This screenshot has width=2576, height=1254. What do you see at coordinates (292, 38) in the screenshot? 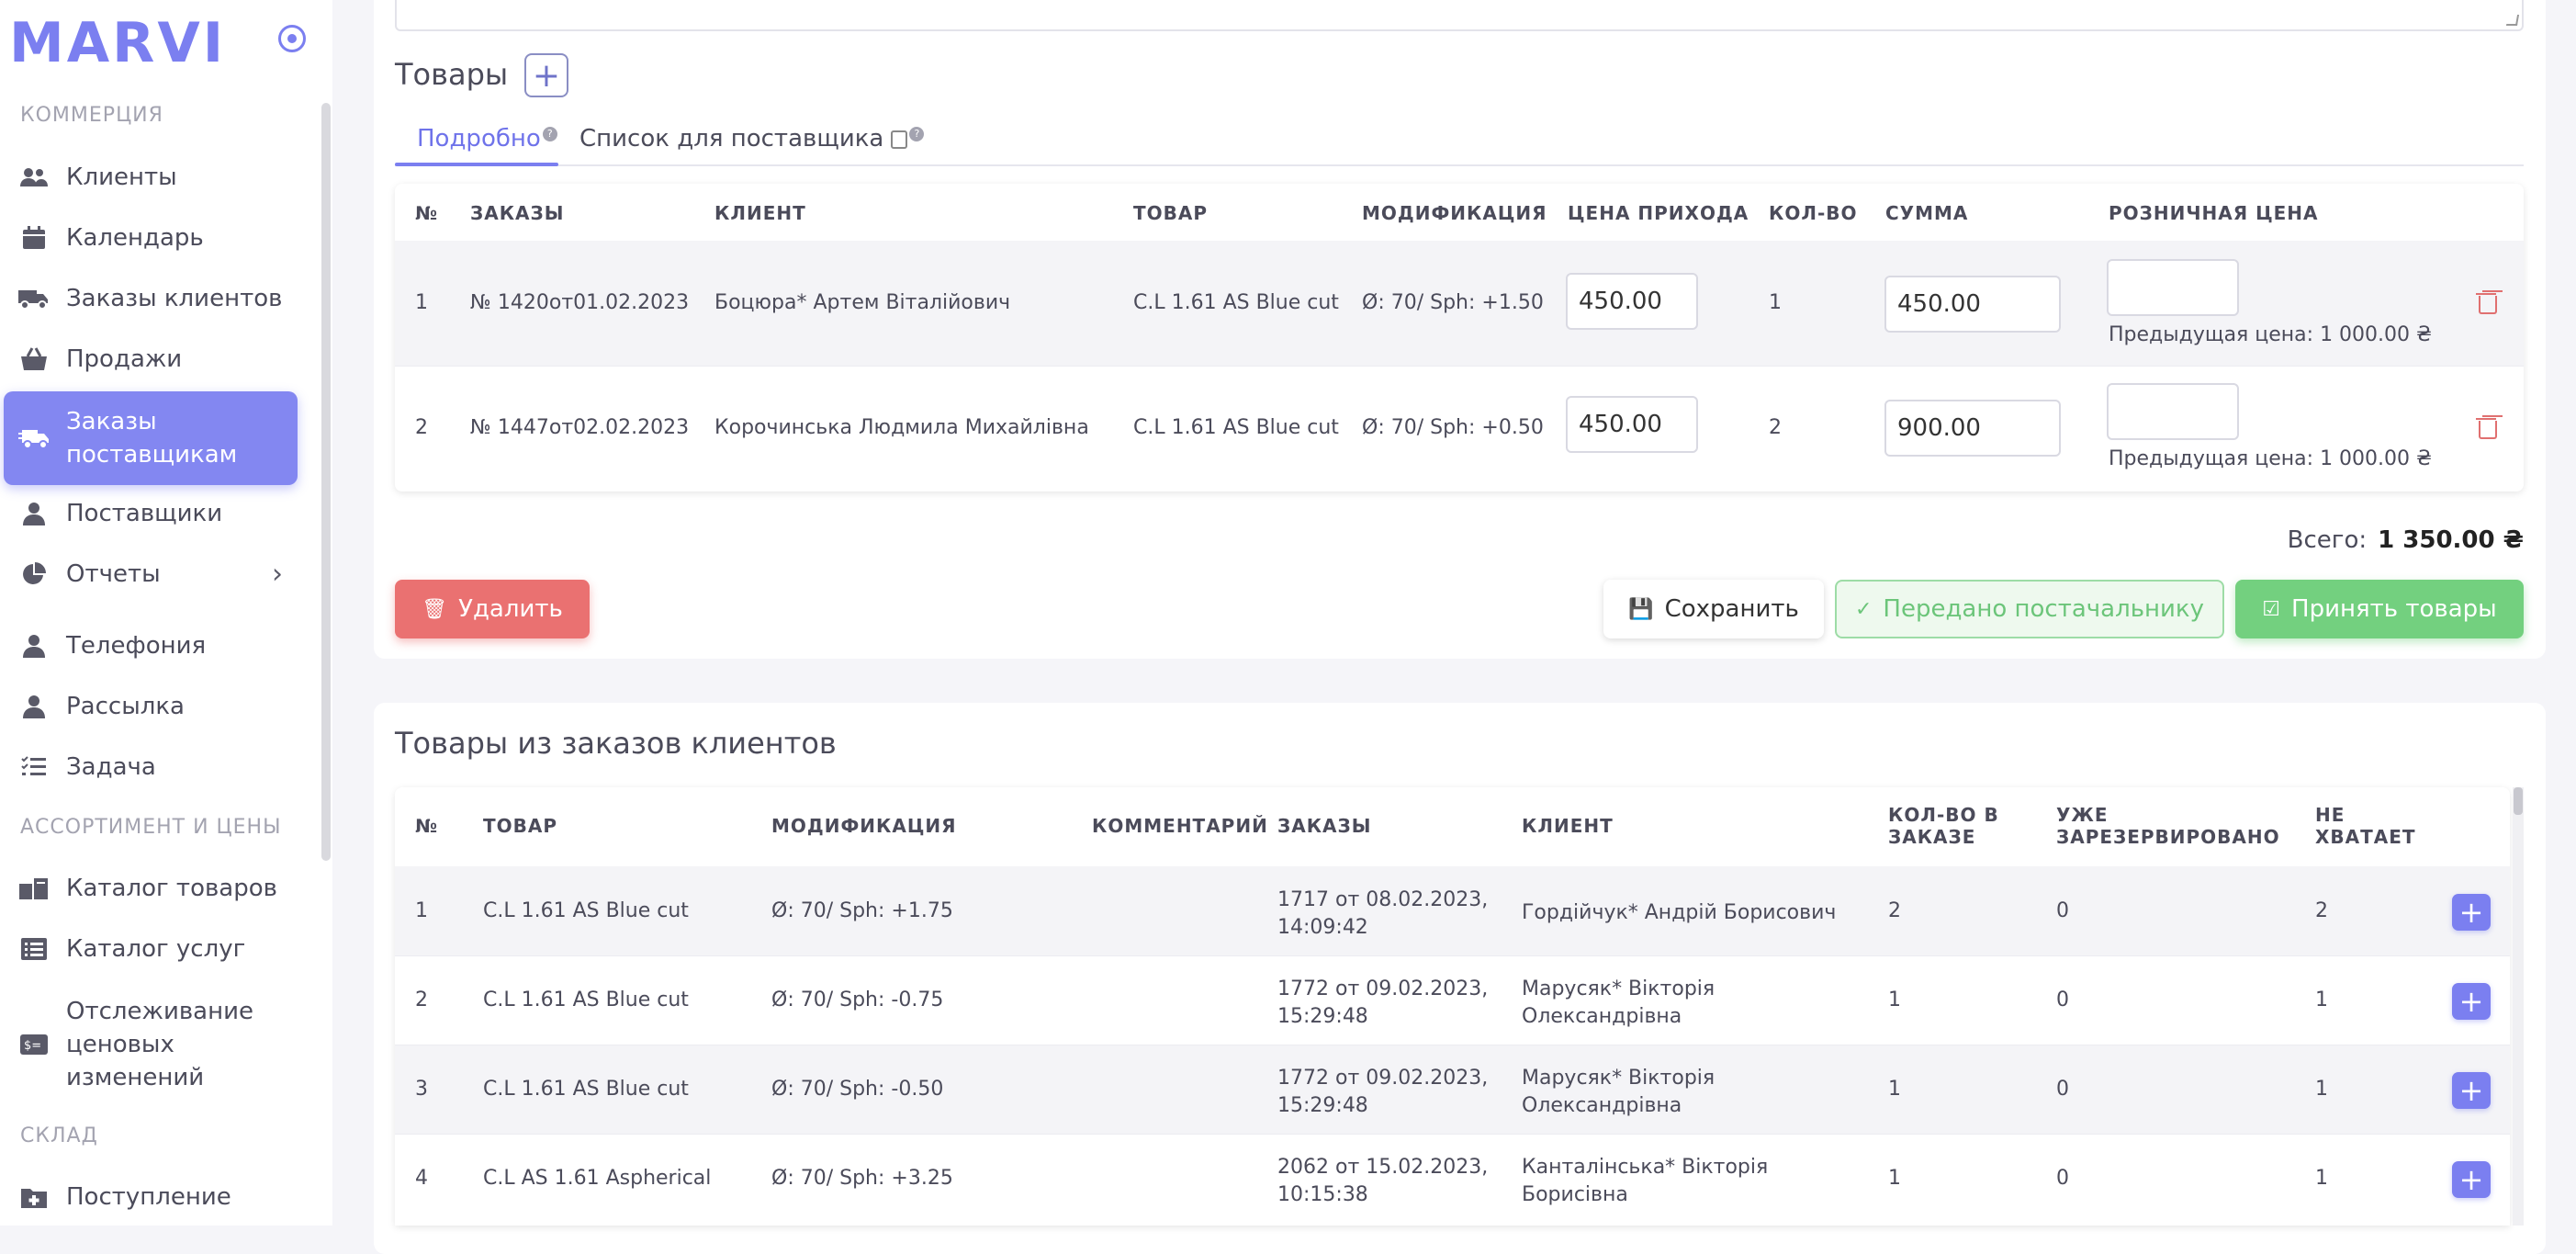
I see `sidebar-toggle-icon` at bounding box center [292, 38].